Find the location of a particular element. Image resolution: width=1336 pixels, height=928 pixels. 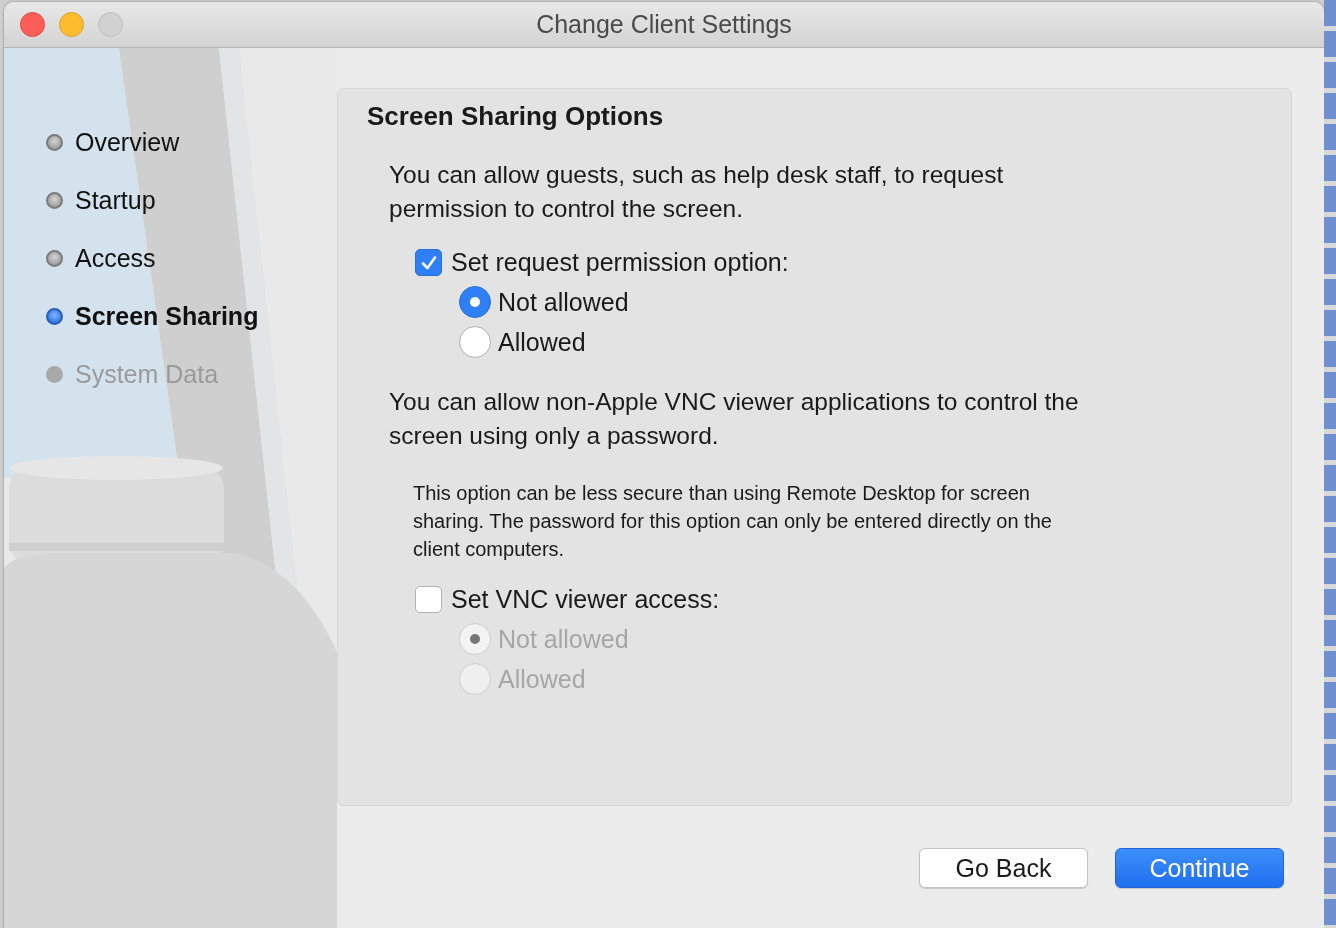

sidebar-step: Startup is located at coordinates (115, 200).